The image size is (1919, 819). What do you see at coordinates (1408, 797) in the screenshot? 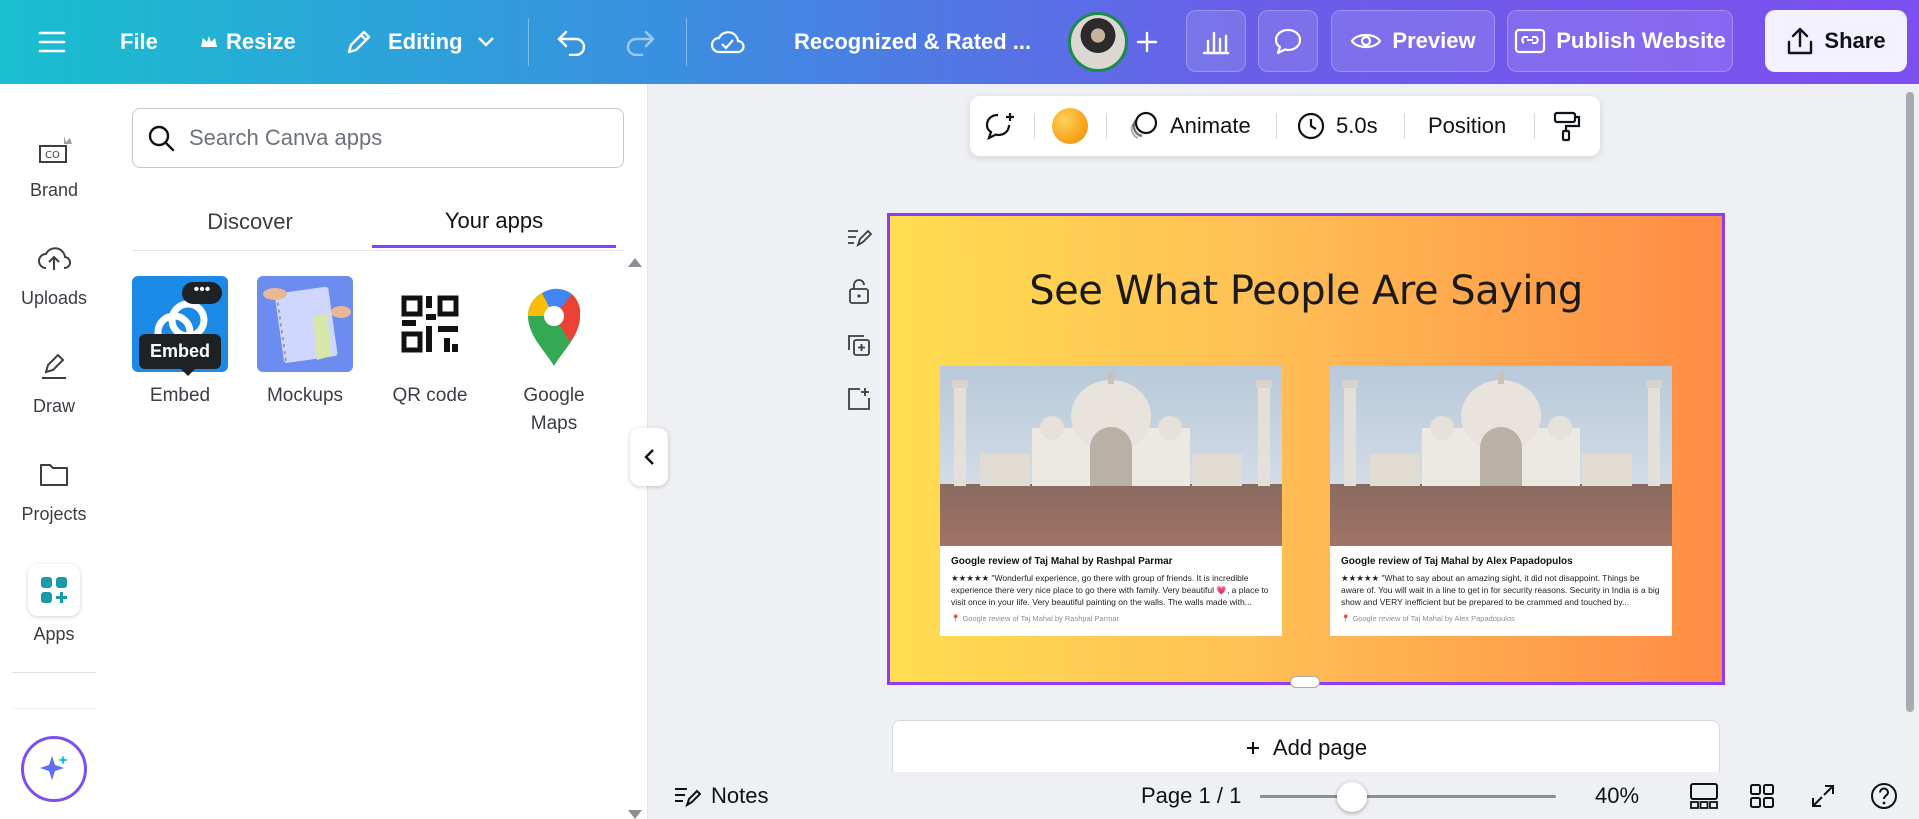
I see `zoom-slider` at bounding box center [1408, 797].